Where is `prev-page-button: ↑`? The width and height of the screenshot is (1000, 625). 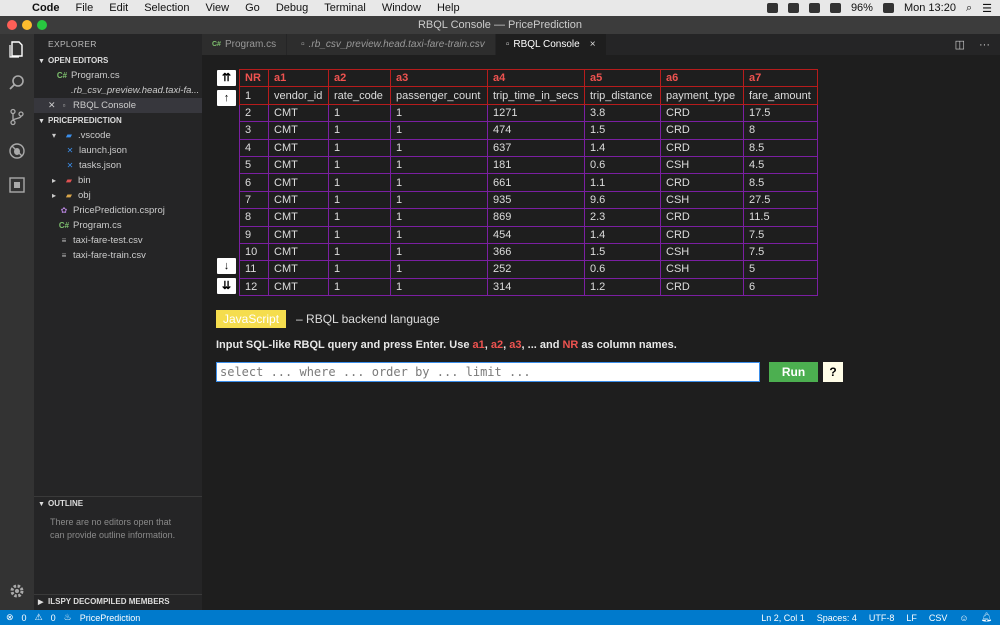
prev-page-button: ↑ is located at coordinates (226, 98).